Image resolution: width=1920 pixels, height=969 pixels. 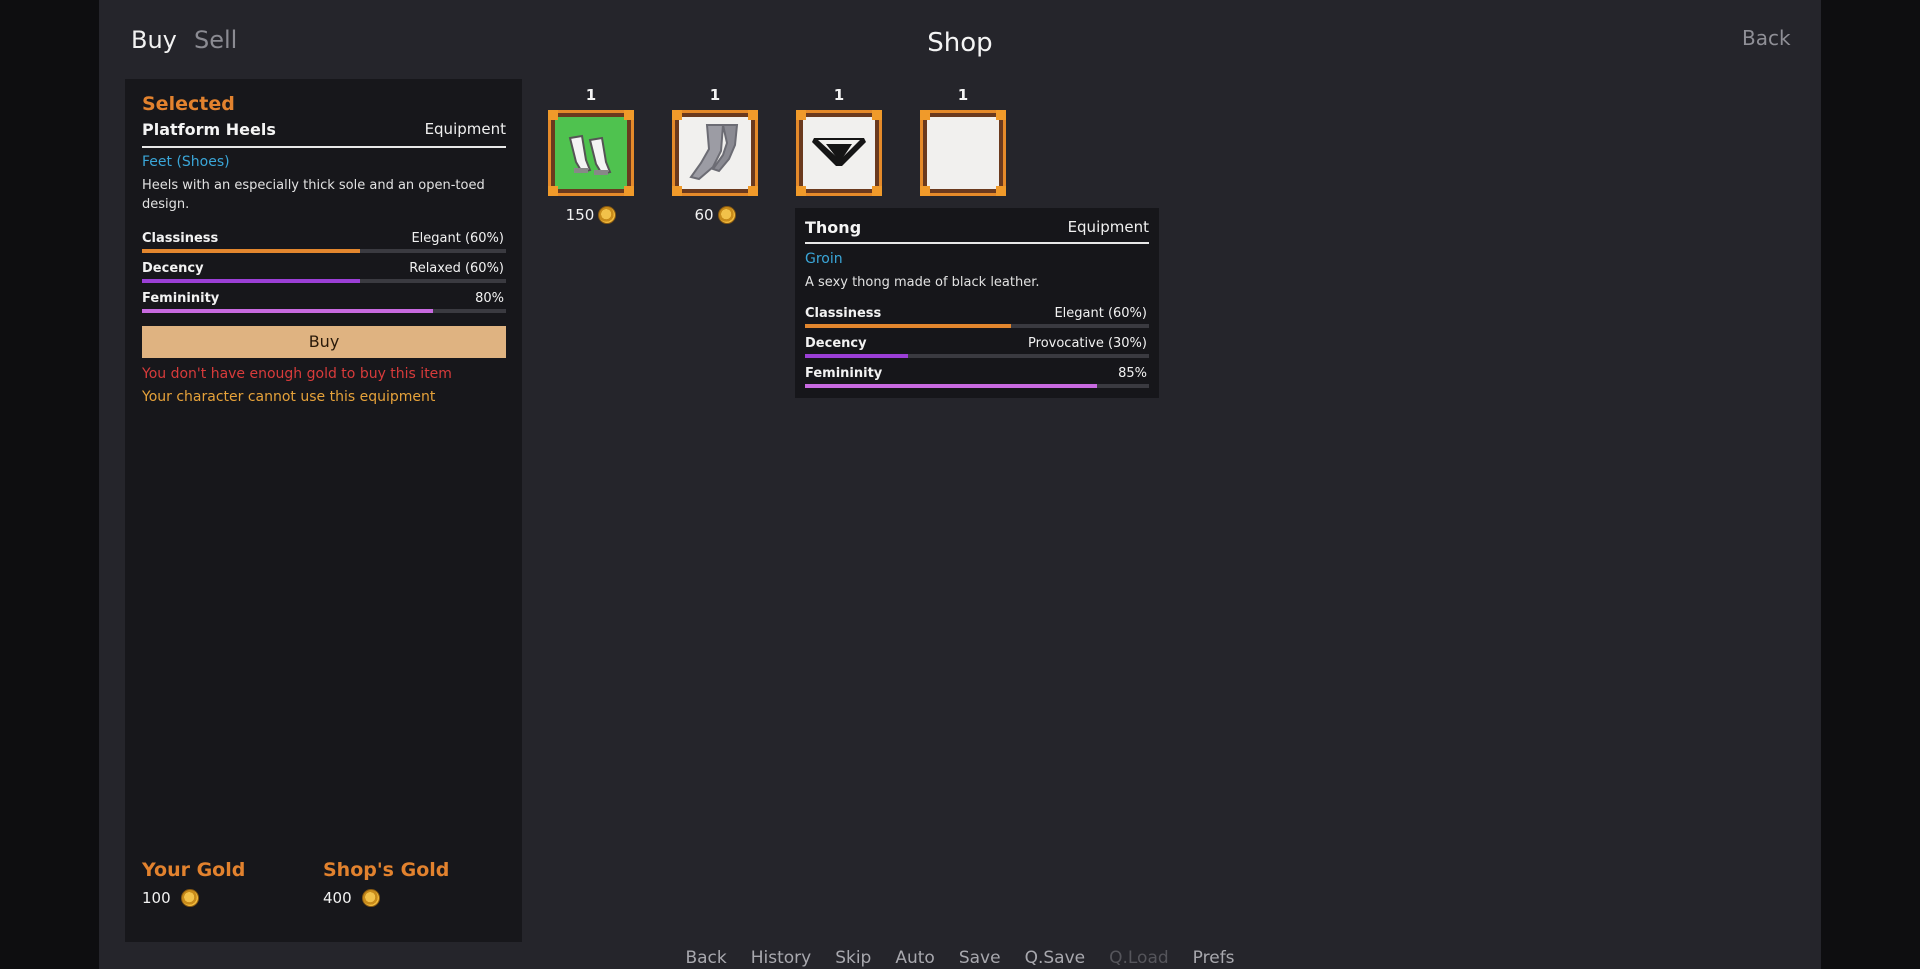 What do you see at coordinates (1766, 38) in the screenshot?
I see `back-button: Back` at bounding box center [1766, 38].